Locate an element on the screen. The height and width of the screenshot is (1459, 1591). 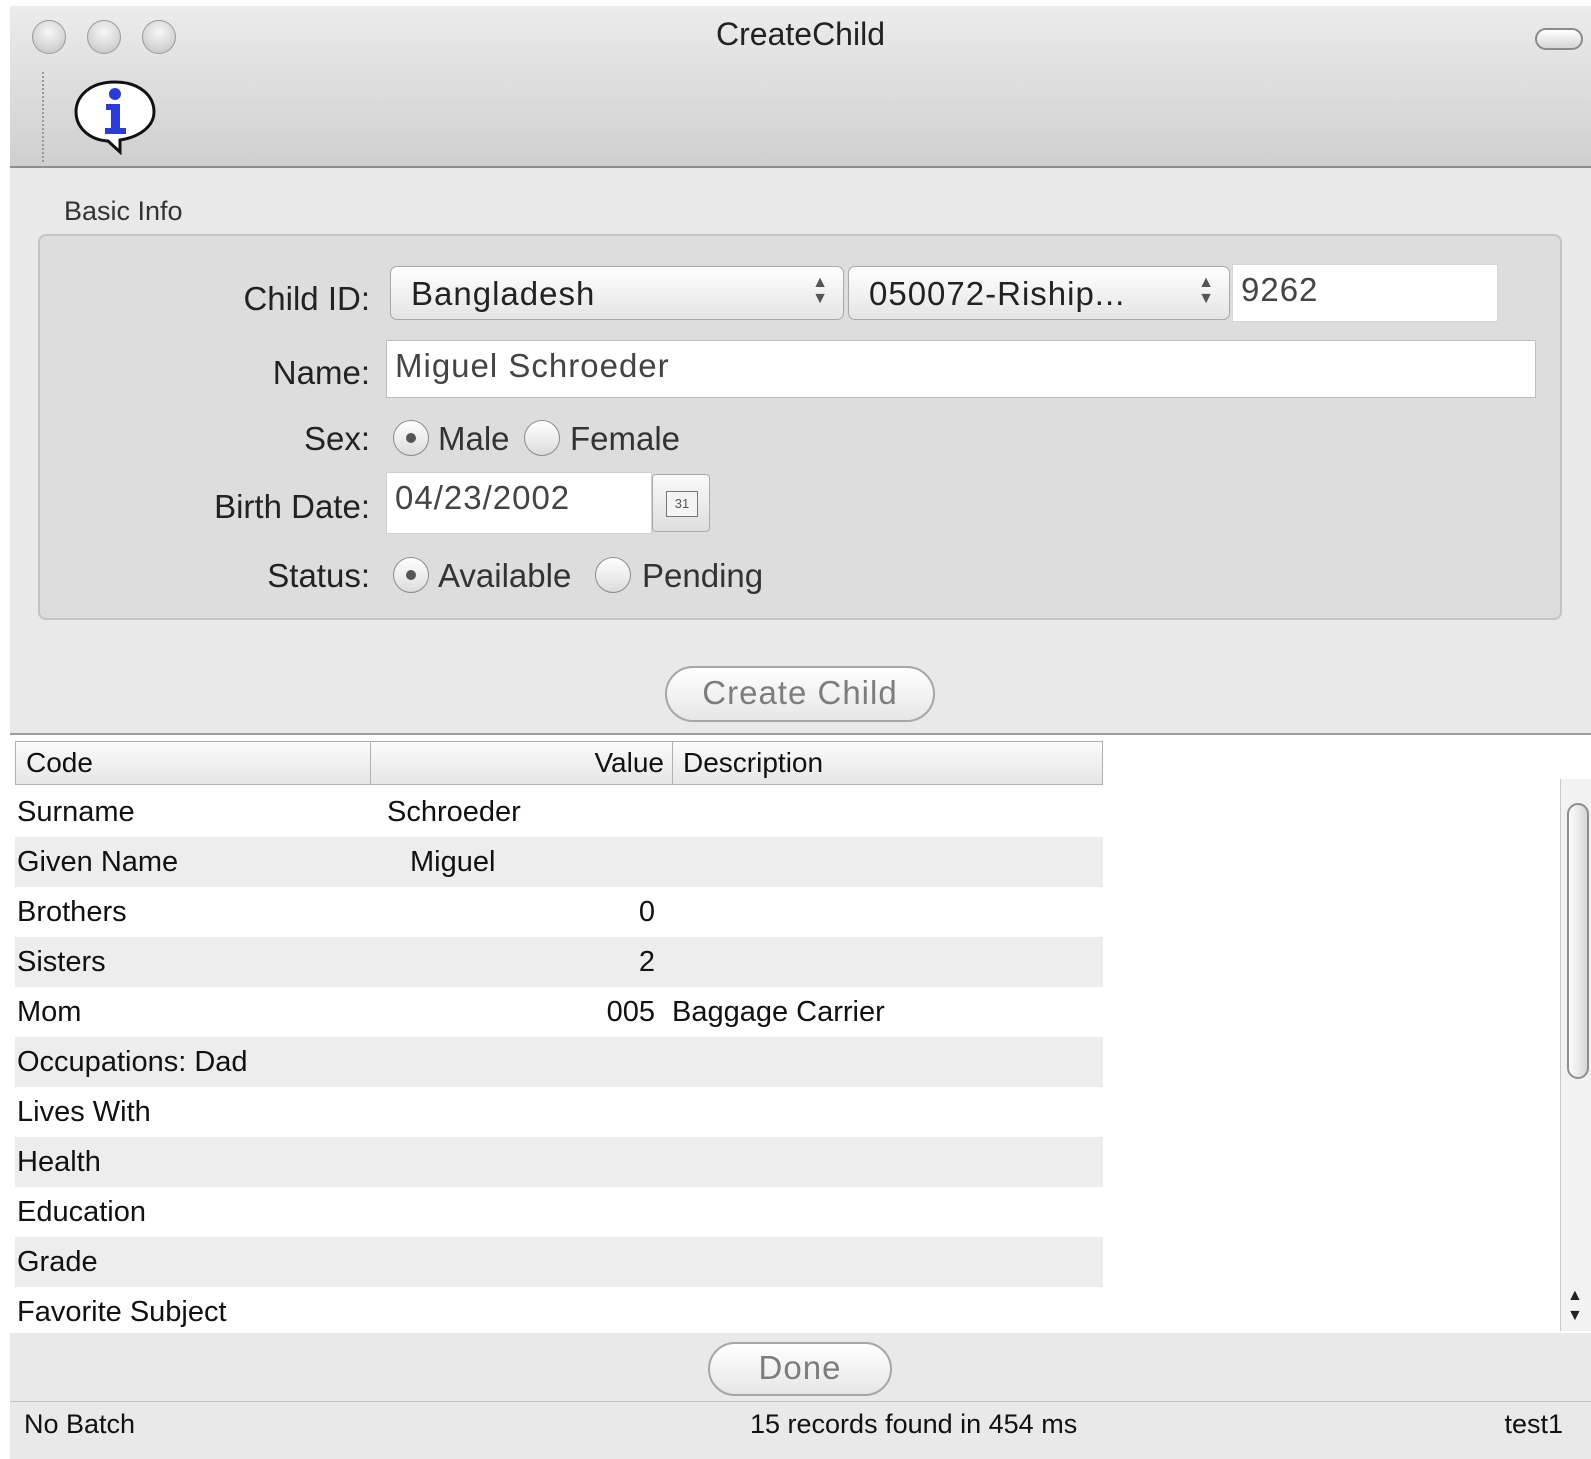
value-cell: 2 is located at coordinates (646, 962).